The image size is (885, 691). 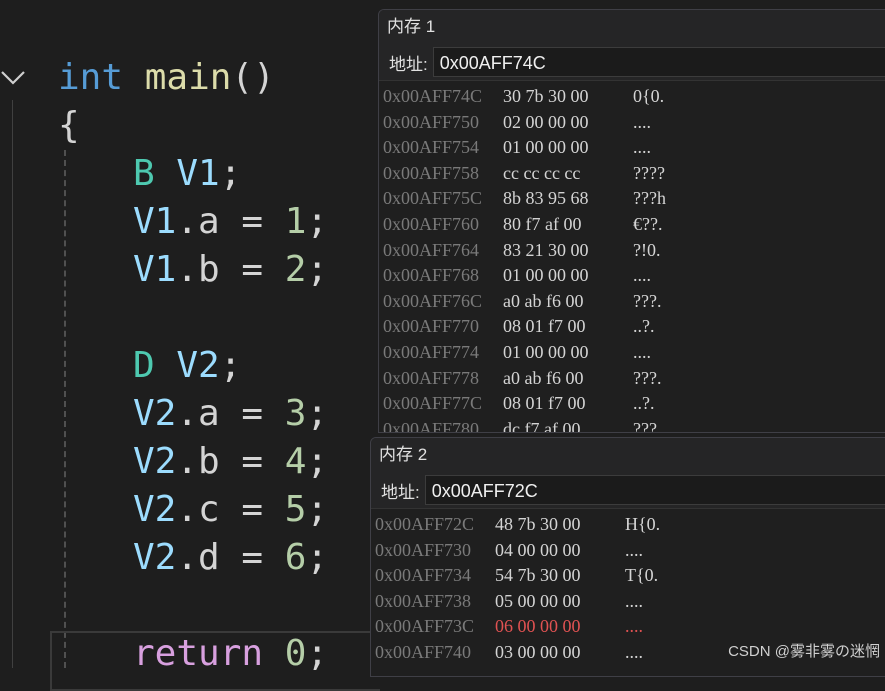 What do you see at coordinates (654, 490) in the screenshot?
I see `address-input: 0x00AFF72C` at bounding box center [654, 490].